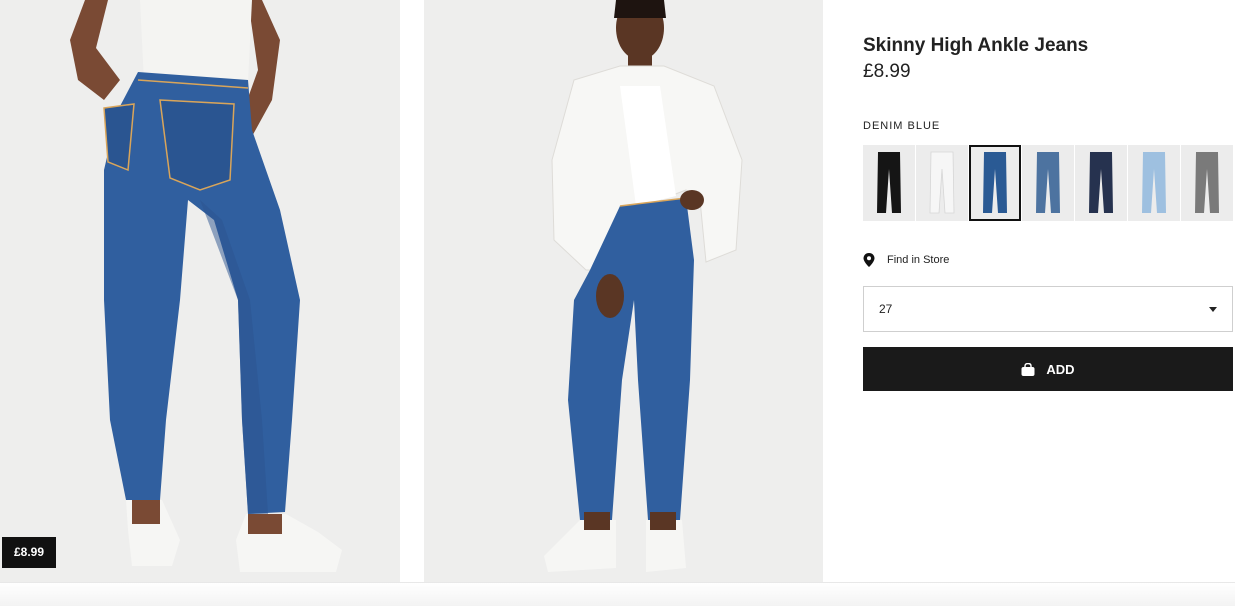  What do you see at coordinates (1048, 309) in the screenshot?
I see `size-select: 27` at bounding box center [1048, 309].